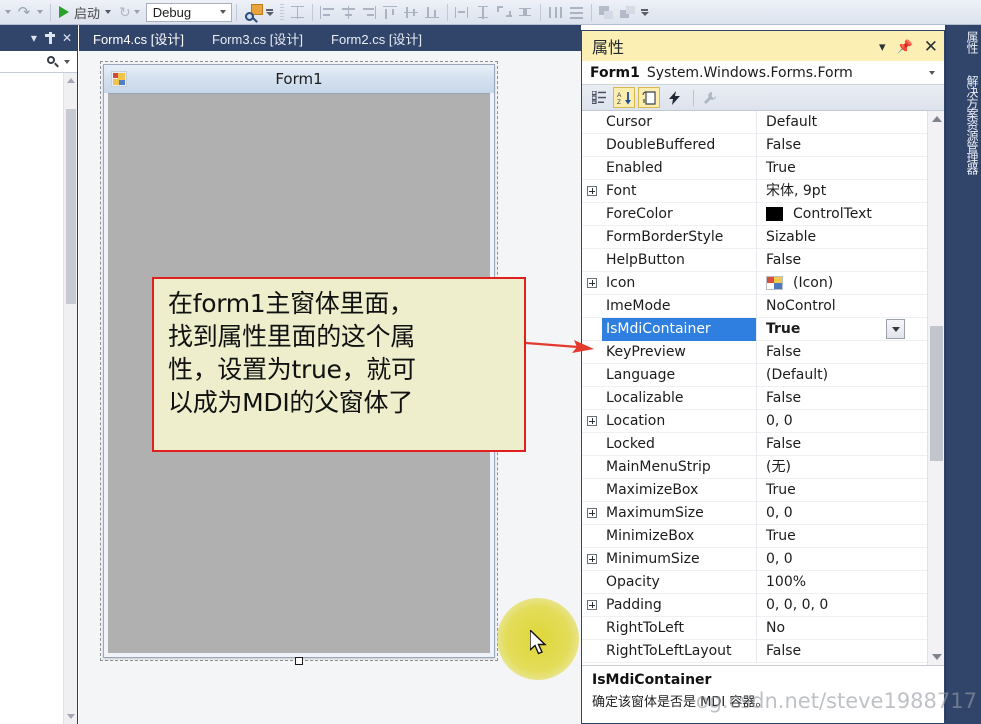 The height and width of the screenshot is (724, 981). Describe the element at coordinates (679, 329) in the screenshot. I see `property-name: IsMdiContainer` at that location.